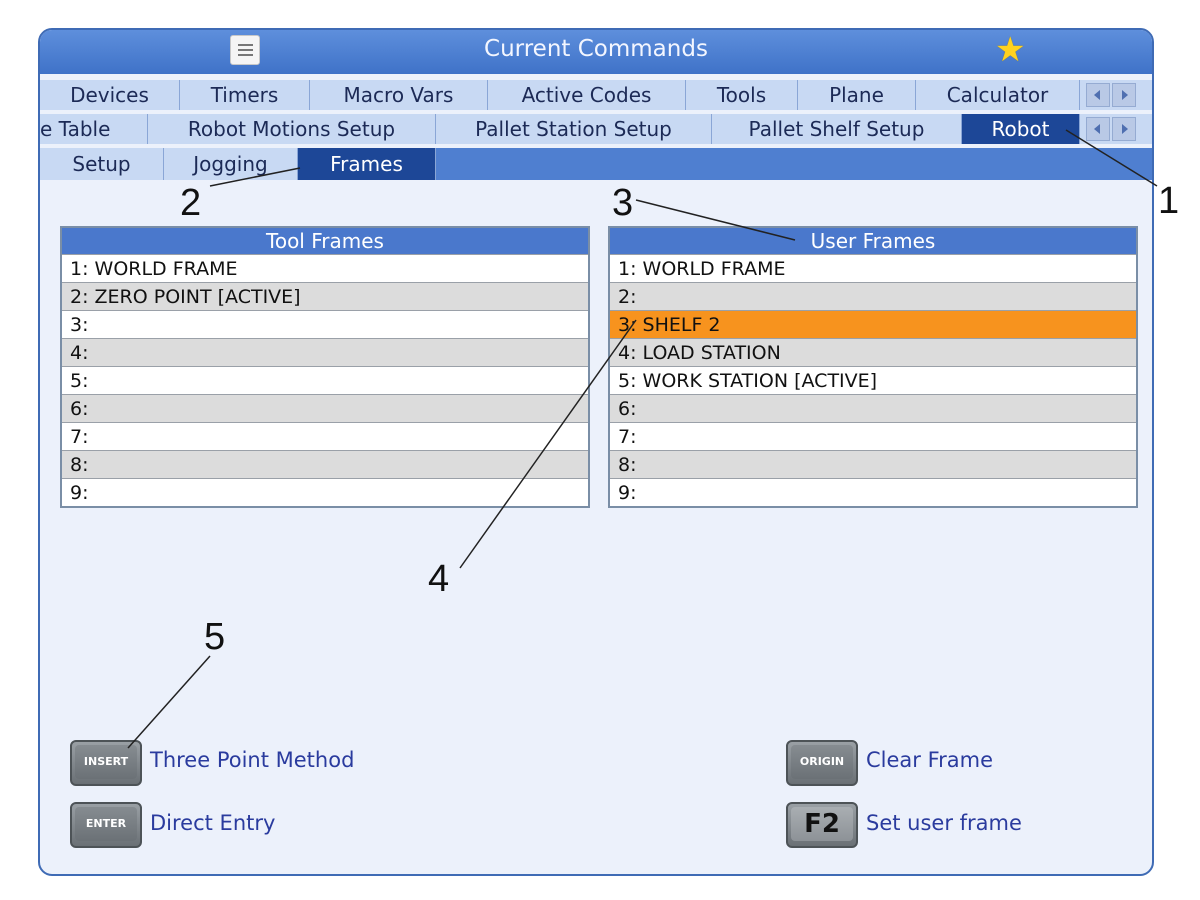 This screenshot has width=1200, height=900. What do you see at coordinates (623, 203) in the screenshot?
I see `callout-number-3: 3` at bounding box center [623, 203].